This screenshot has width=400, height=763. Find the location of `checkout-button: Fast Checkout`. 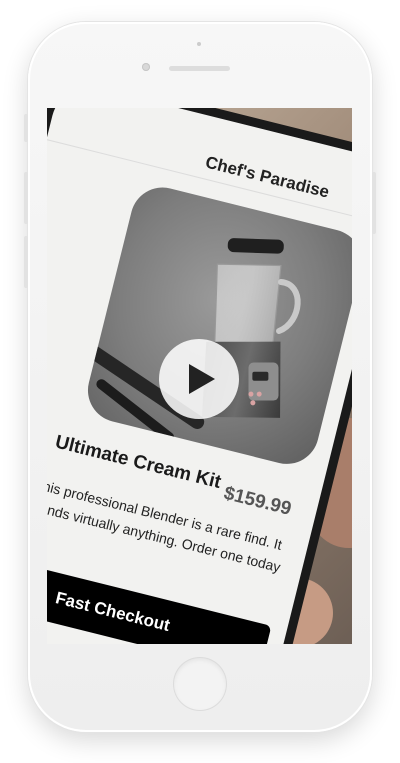

checkout-button: Fast Checkout is located at coordinates (159, 601).